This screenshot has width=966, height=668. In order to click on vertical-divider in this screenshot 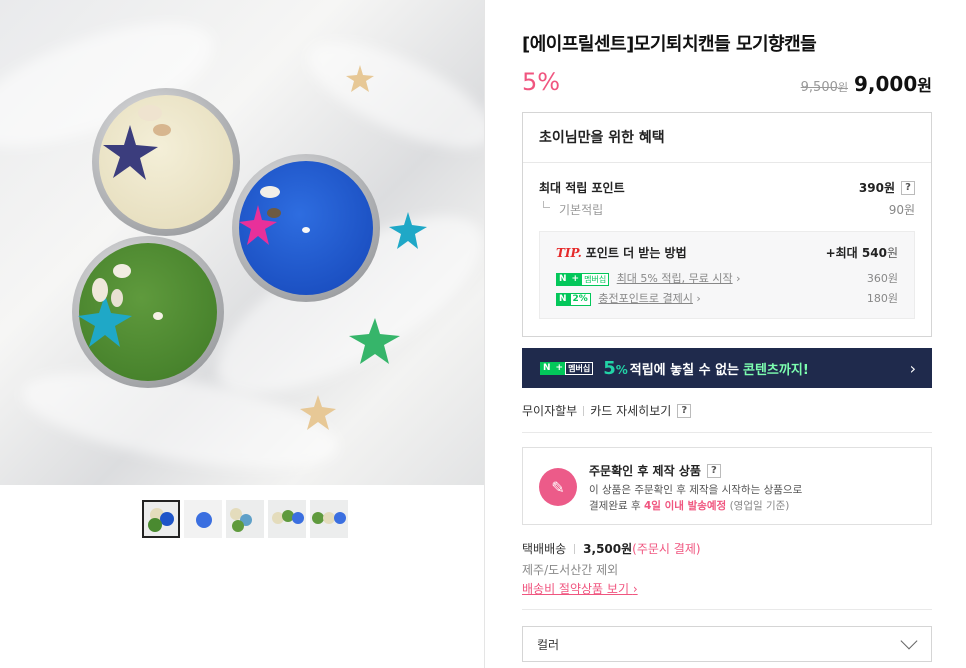, I will do `click(484, 334)`.